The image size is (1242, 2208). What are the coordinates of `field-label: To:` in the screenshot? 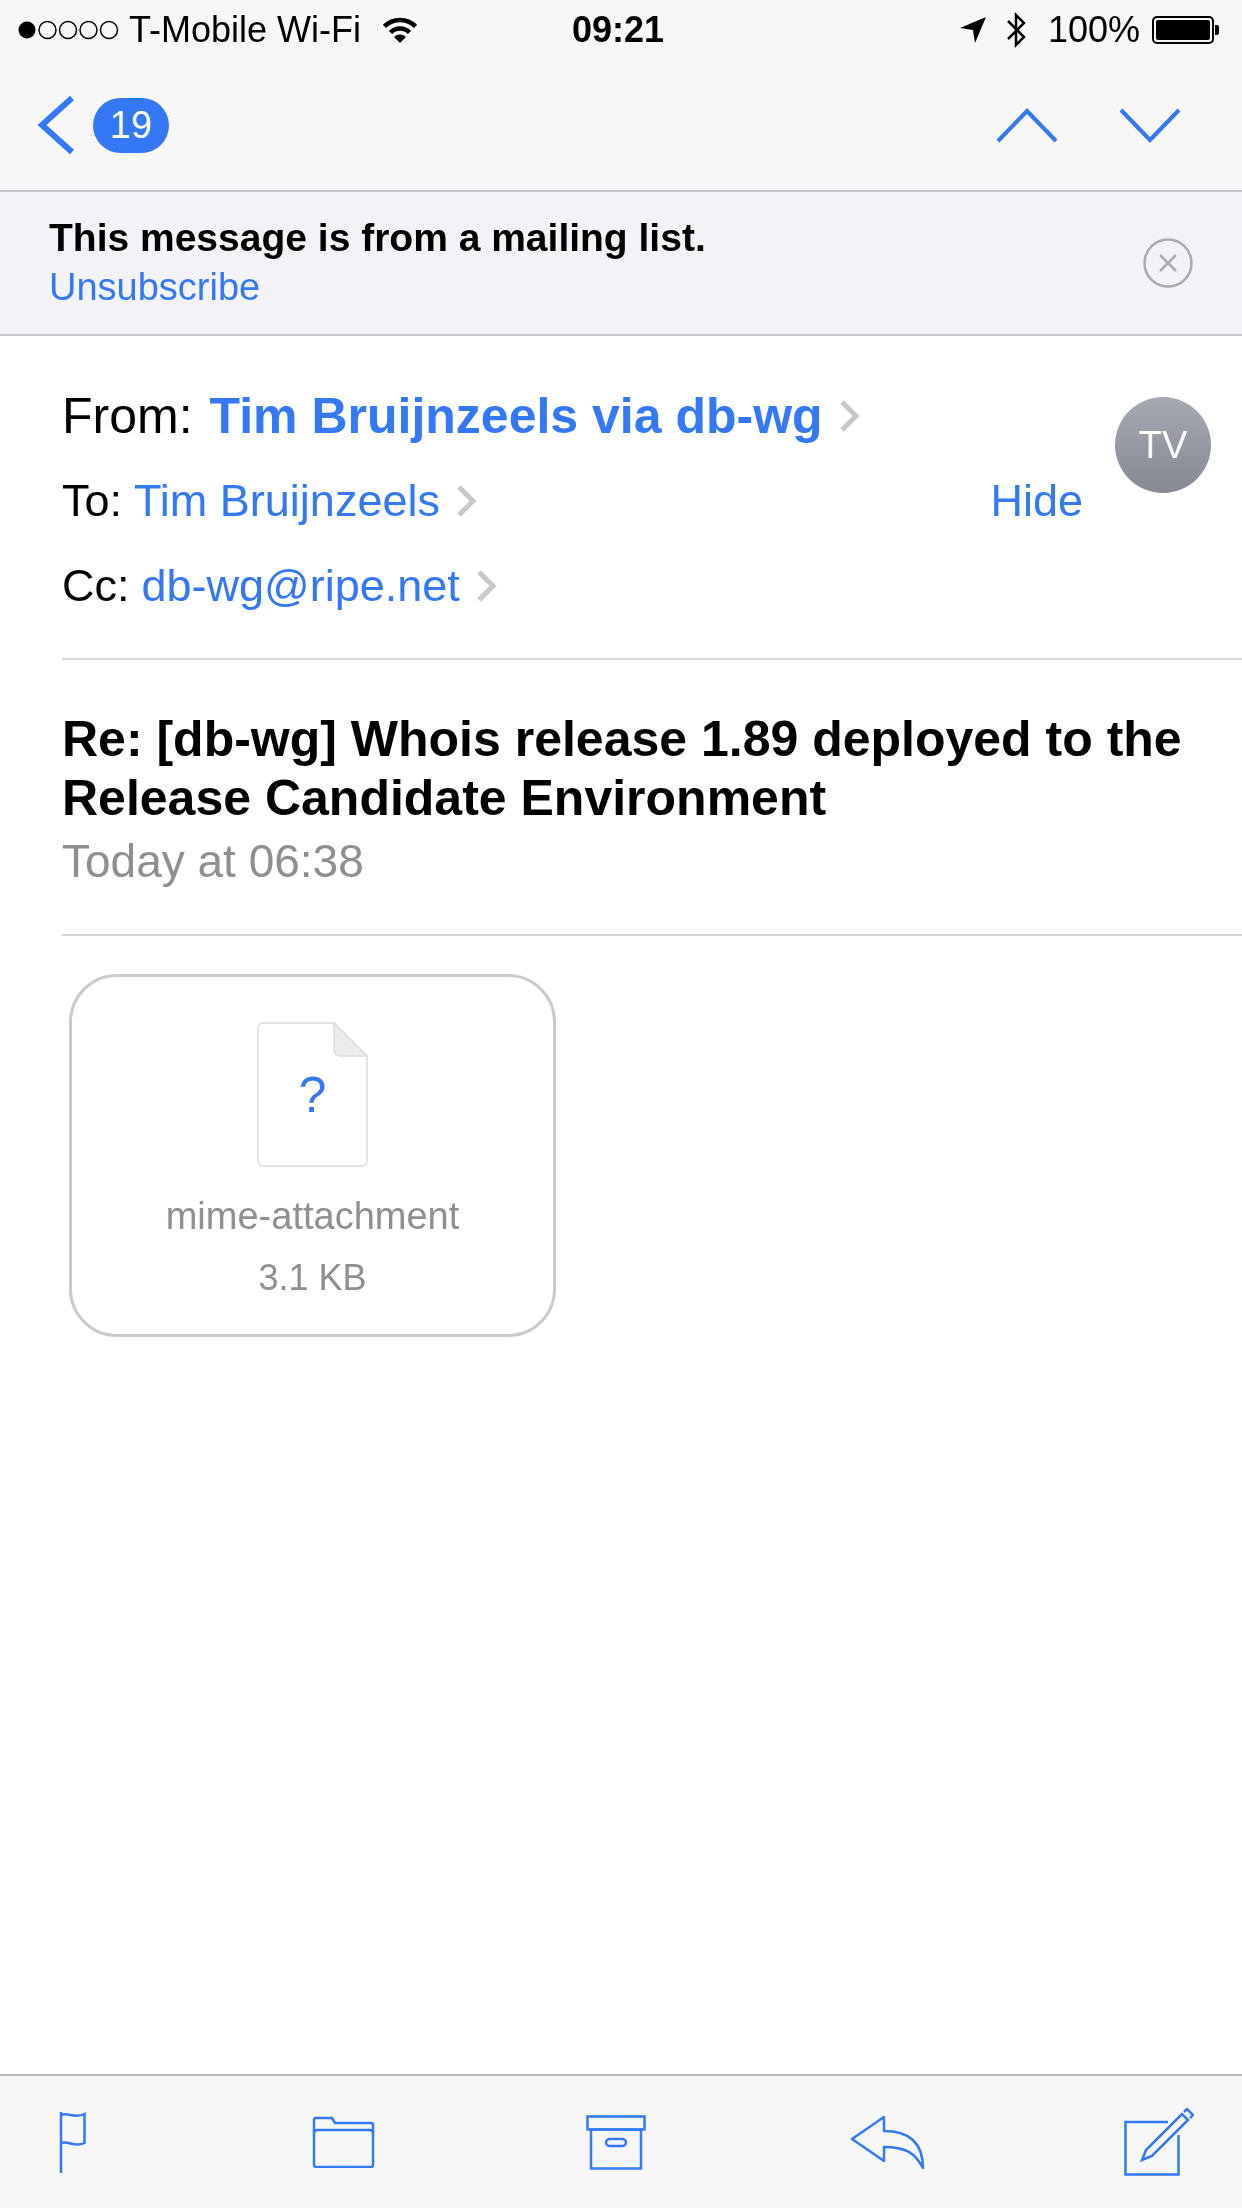 It's located at (92, 500).